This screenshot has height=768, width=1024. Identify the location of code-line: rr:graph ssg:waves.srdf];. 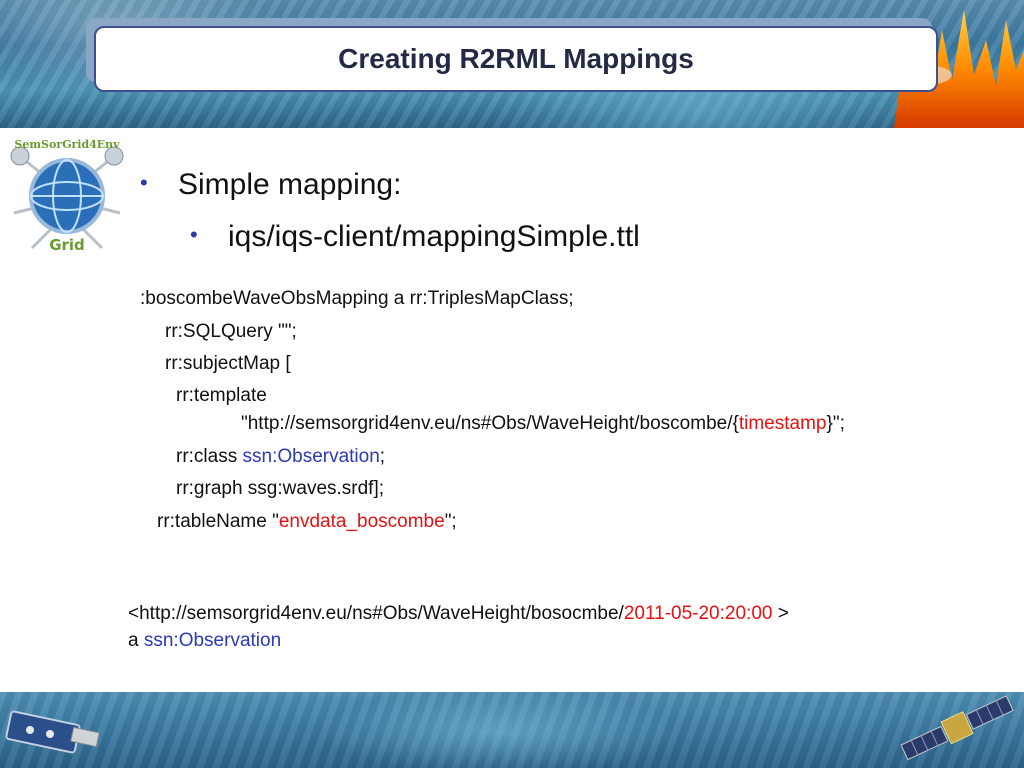
(280, 488).